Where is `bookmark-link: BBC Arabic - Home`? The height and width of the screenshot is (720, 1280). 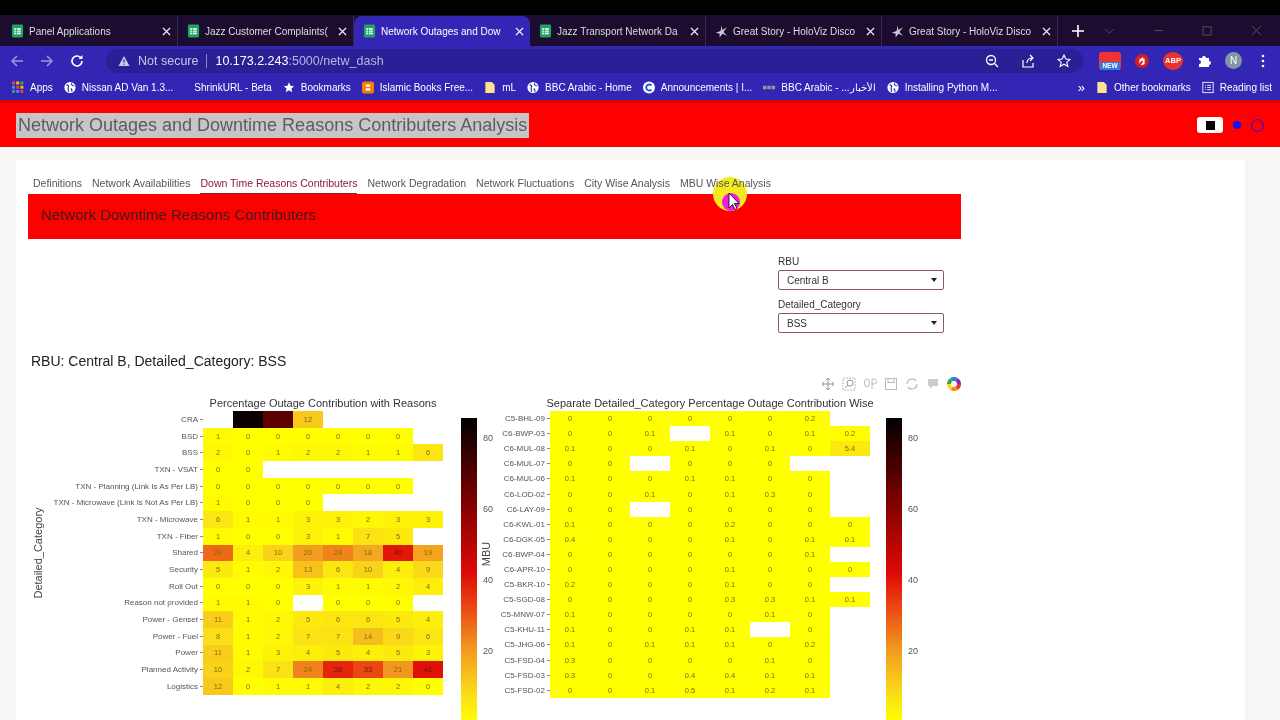 bookmark-link: BBC Arabic - Home is located at coordinates (579, 87).